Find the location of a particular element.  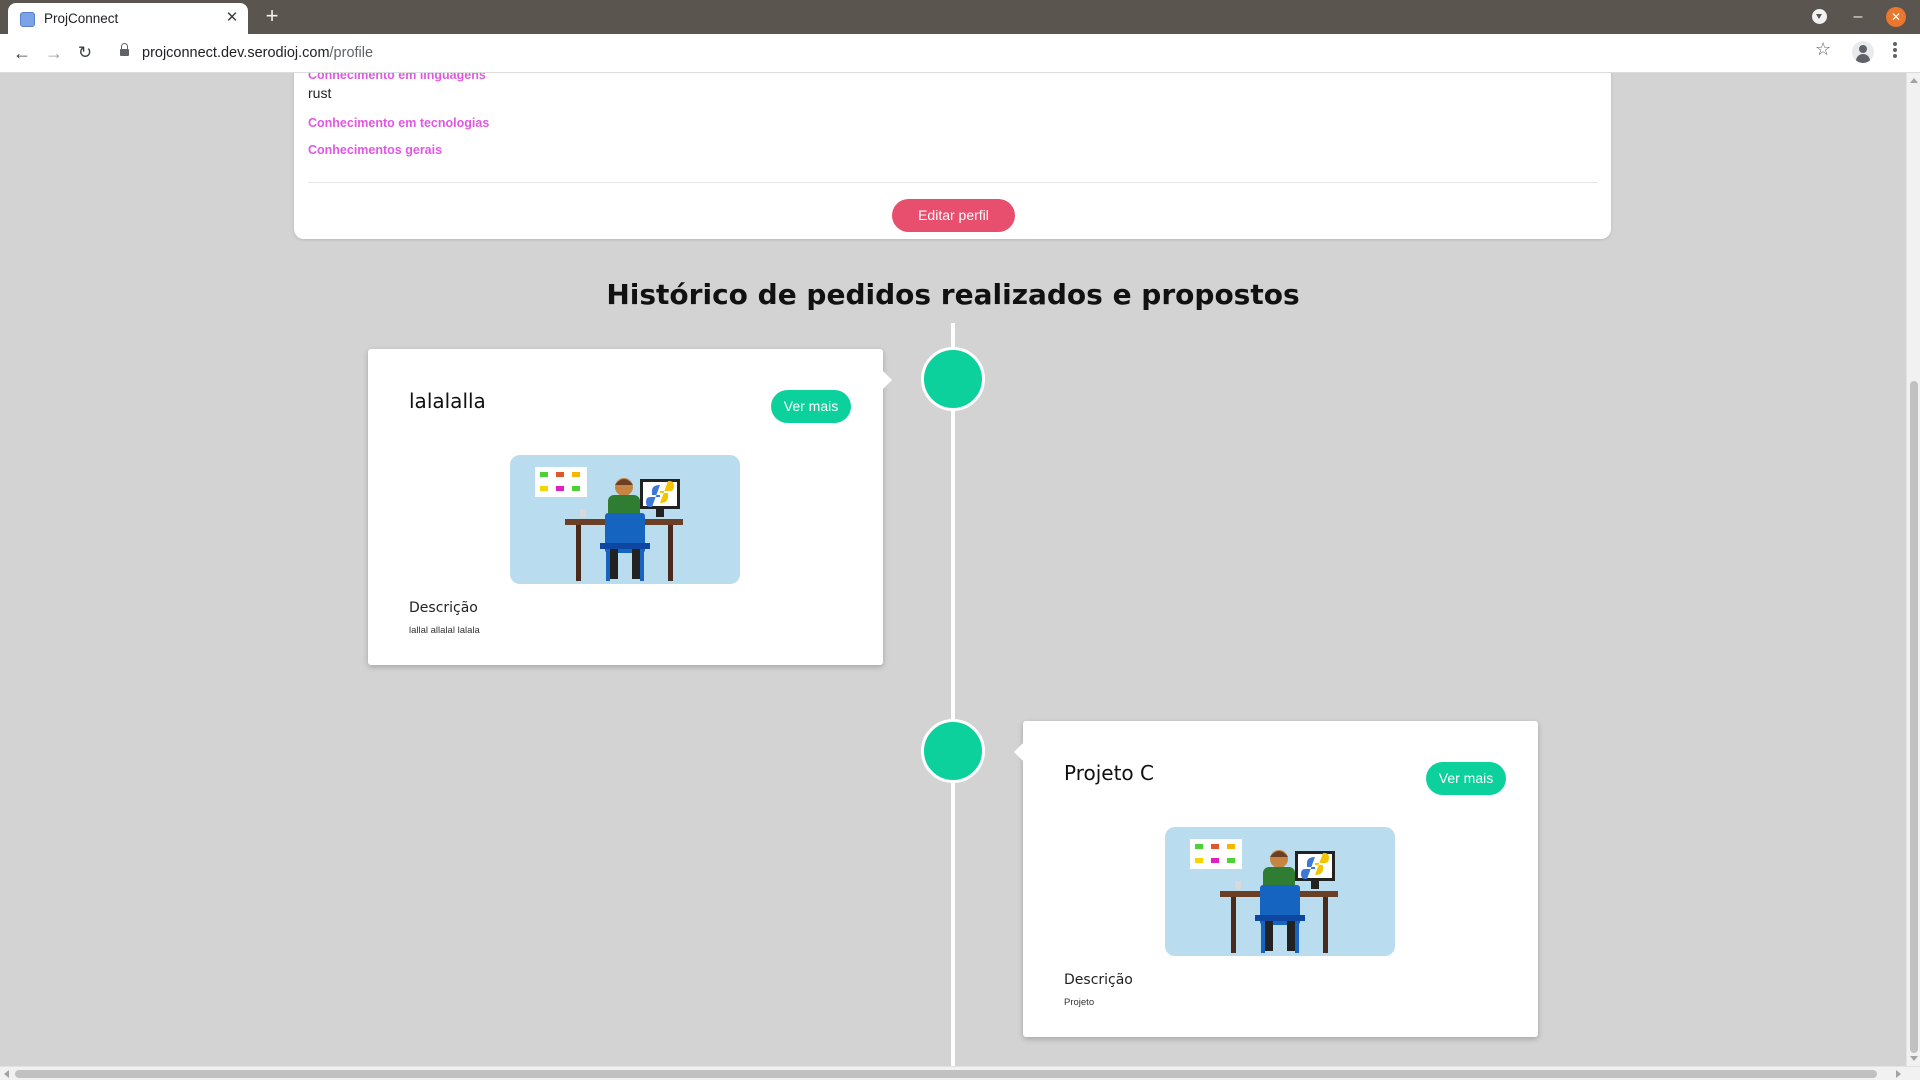

scroll-left-icon is located at coordinates (6, 1074).